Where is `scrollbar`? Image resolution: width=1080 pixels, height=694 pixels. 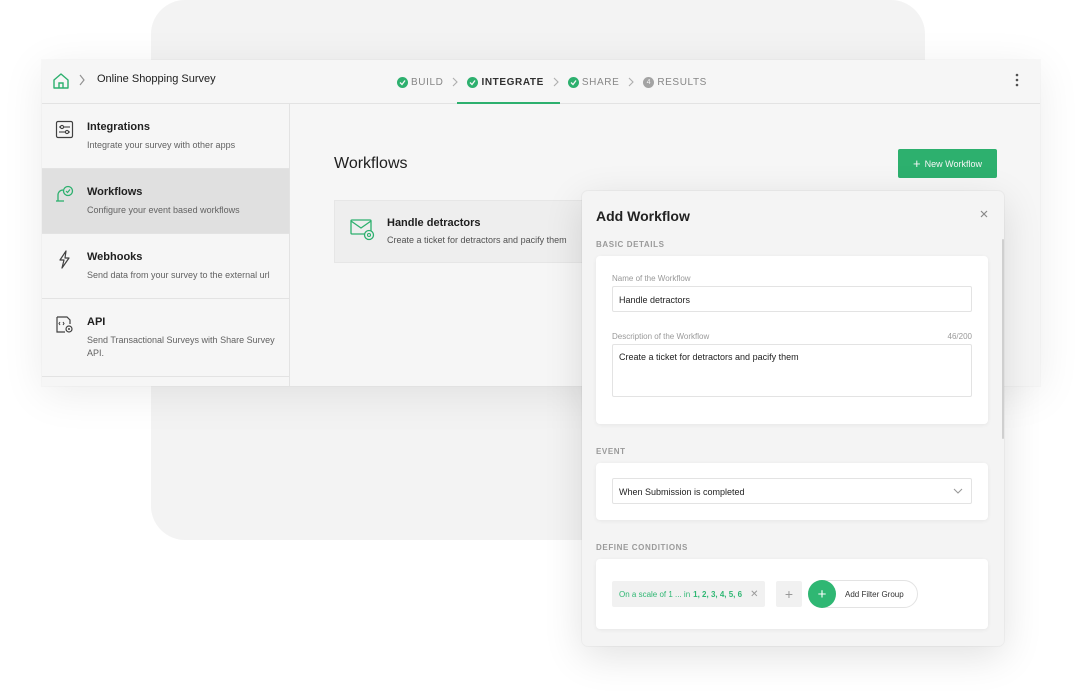 scrollbar is located at coordinates (1003, 339).